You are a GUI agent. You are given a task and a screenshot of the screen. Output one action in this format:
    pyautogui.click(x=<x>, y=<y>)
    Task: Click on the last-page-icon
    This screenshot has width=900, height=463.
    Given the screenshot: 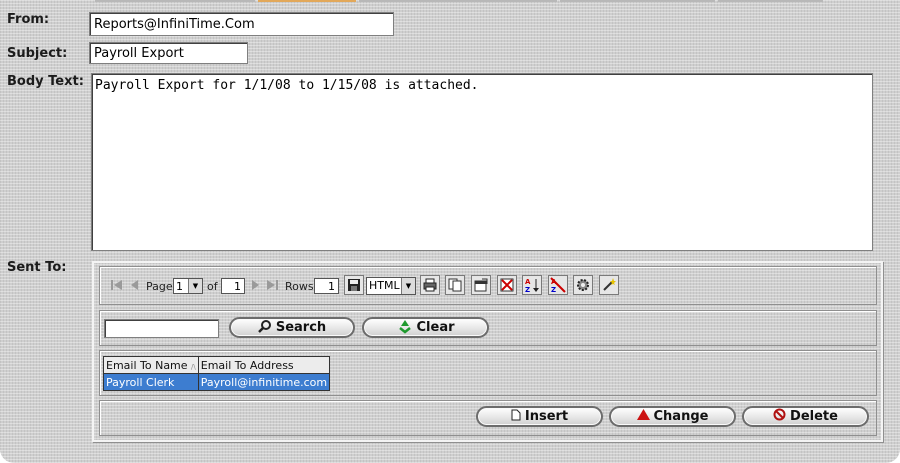 What is the action you would take?
    pyautogui.click(x=272, y=285)
    